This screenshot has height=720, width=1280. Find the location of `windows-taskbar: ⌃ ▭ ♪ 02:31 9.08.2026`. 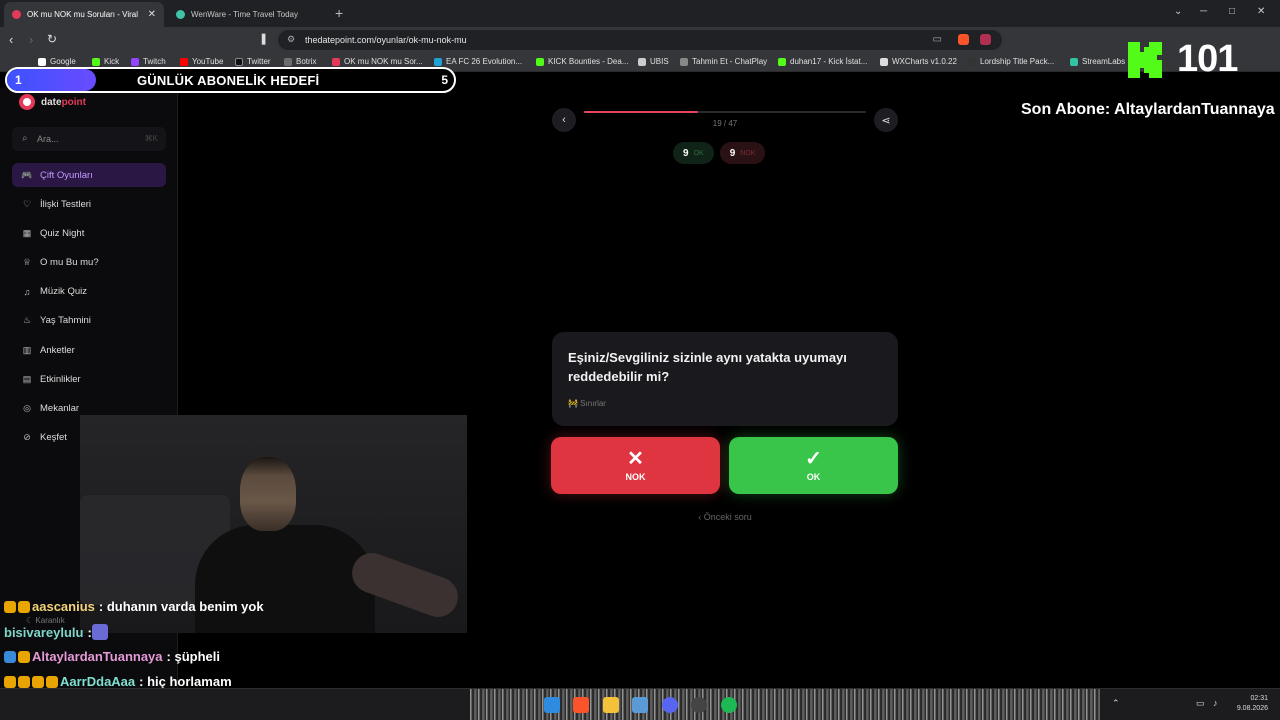

windows-taskbar: ⌃ ▭ ♪ 02:31 9.08.2026 is located at coordinates (640, 704).